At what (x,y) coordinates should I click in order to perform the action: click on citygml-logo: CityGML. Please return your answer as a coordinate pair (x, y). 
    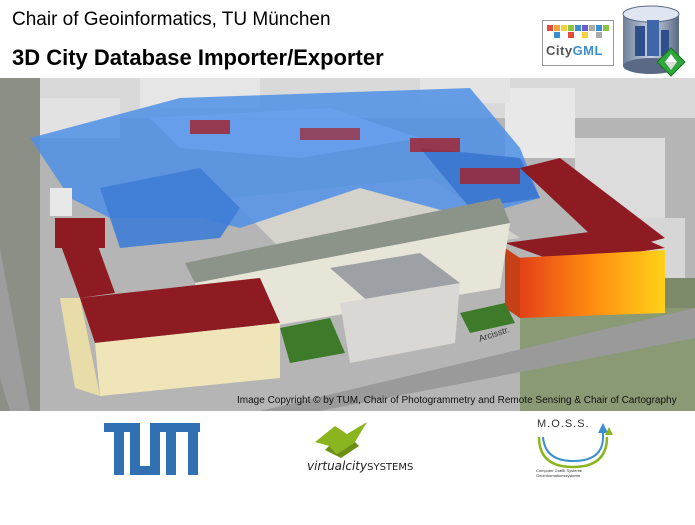
    Looking at the image, I should click on (578, 43).